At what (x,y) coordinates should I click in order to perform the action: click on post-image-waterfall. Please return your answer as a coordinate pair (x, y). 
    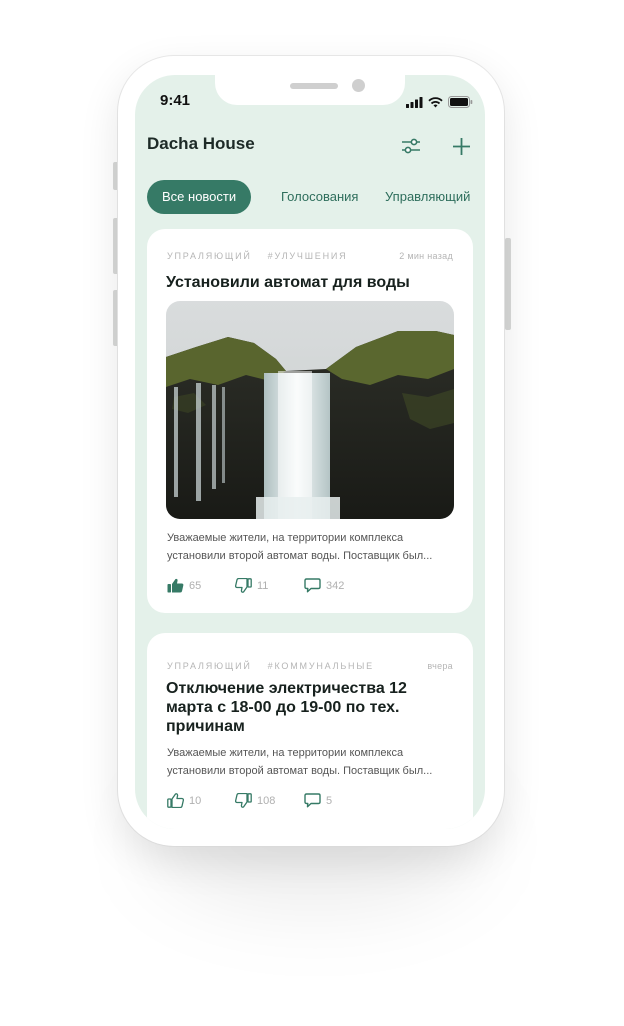
    Looking at the image, I should click on (310, 410).